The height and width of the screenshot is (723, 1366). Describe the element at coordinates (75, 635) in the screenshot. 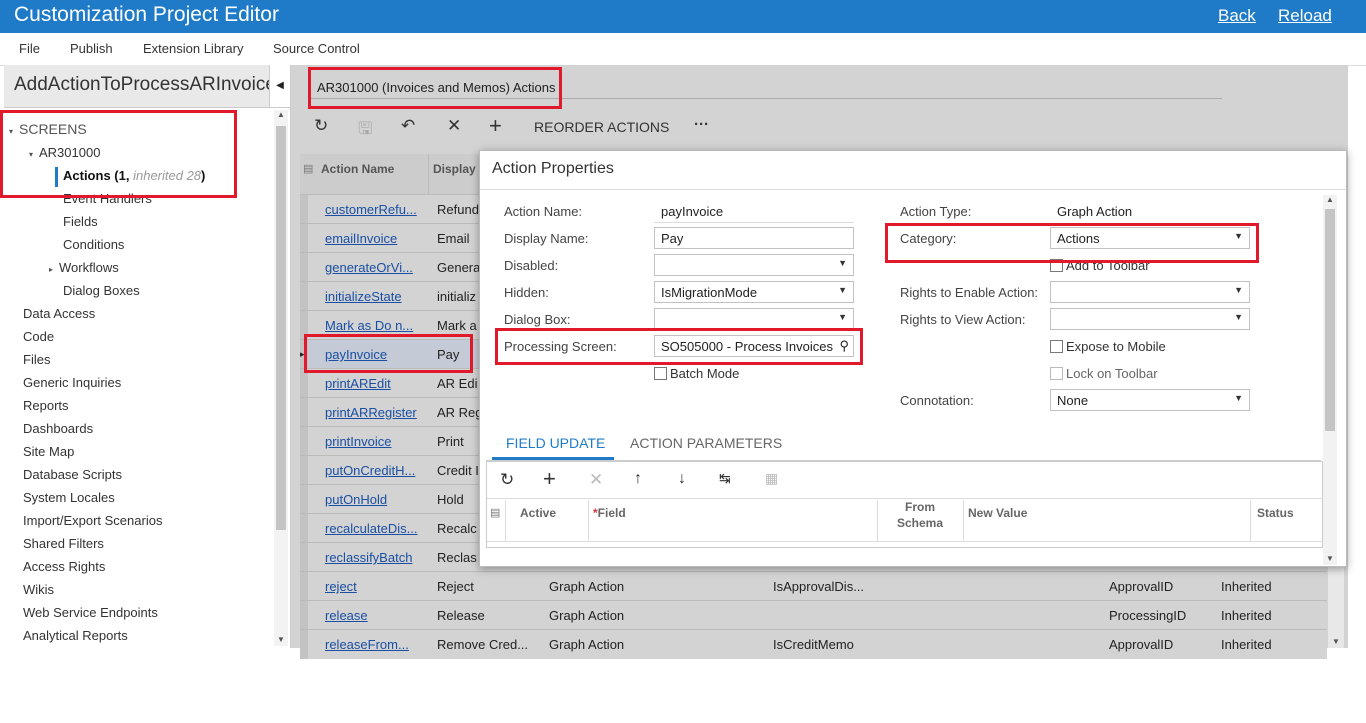

I see `tree-node-analytical-reports: Analytical Reports` at that location.